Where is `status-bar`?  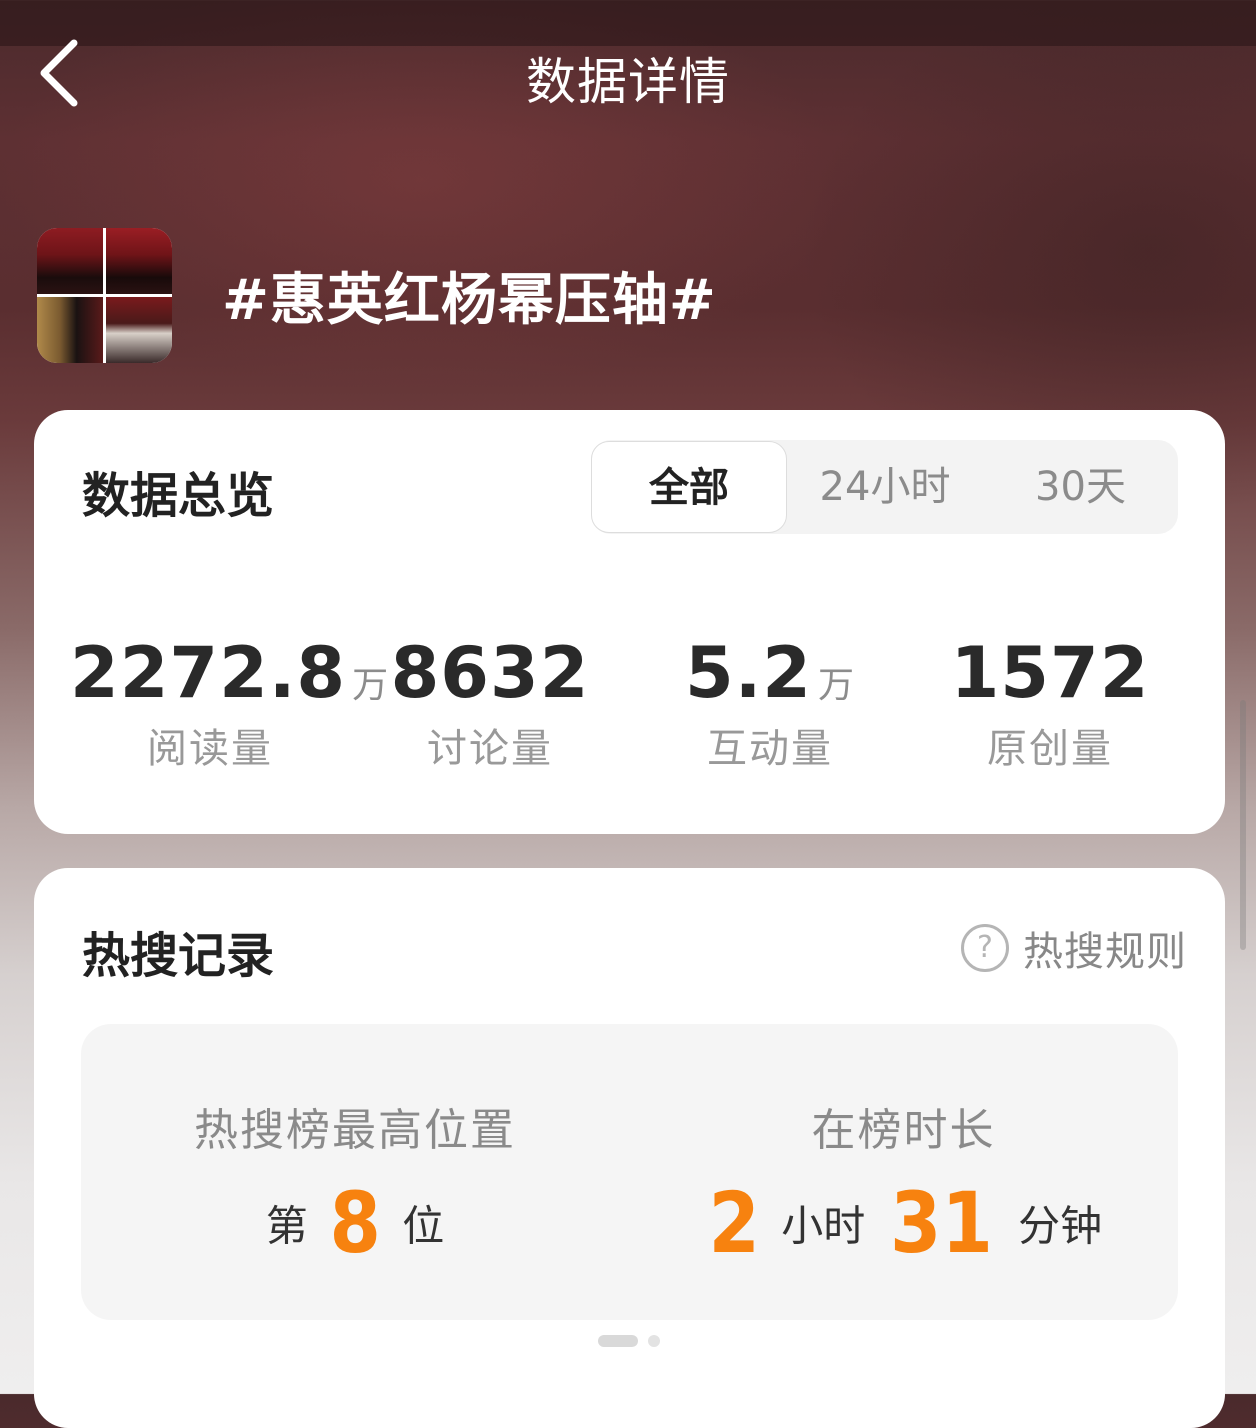
status-bar is located at coordinates (628, 23).